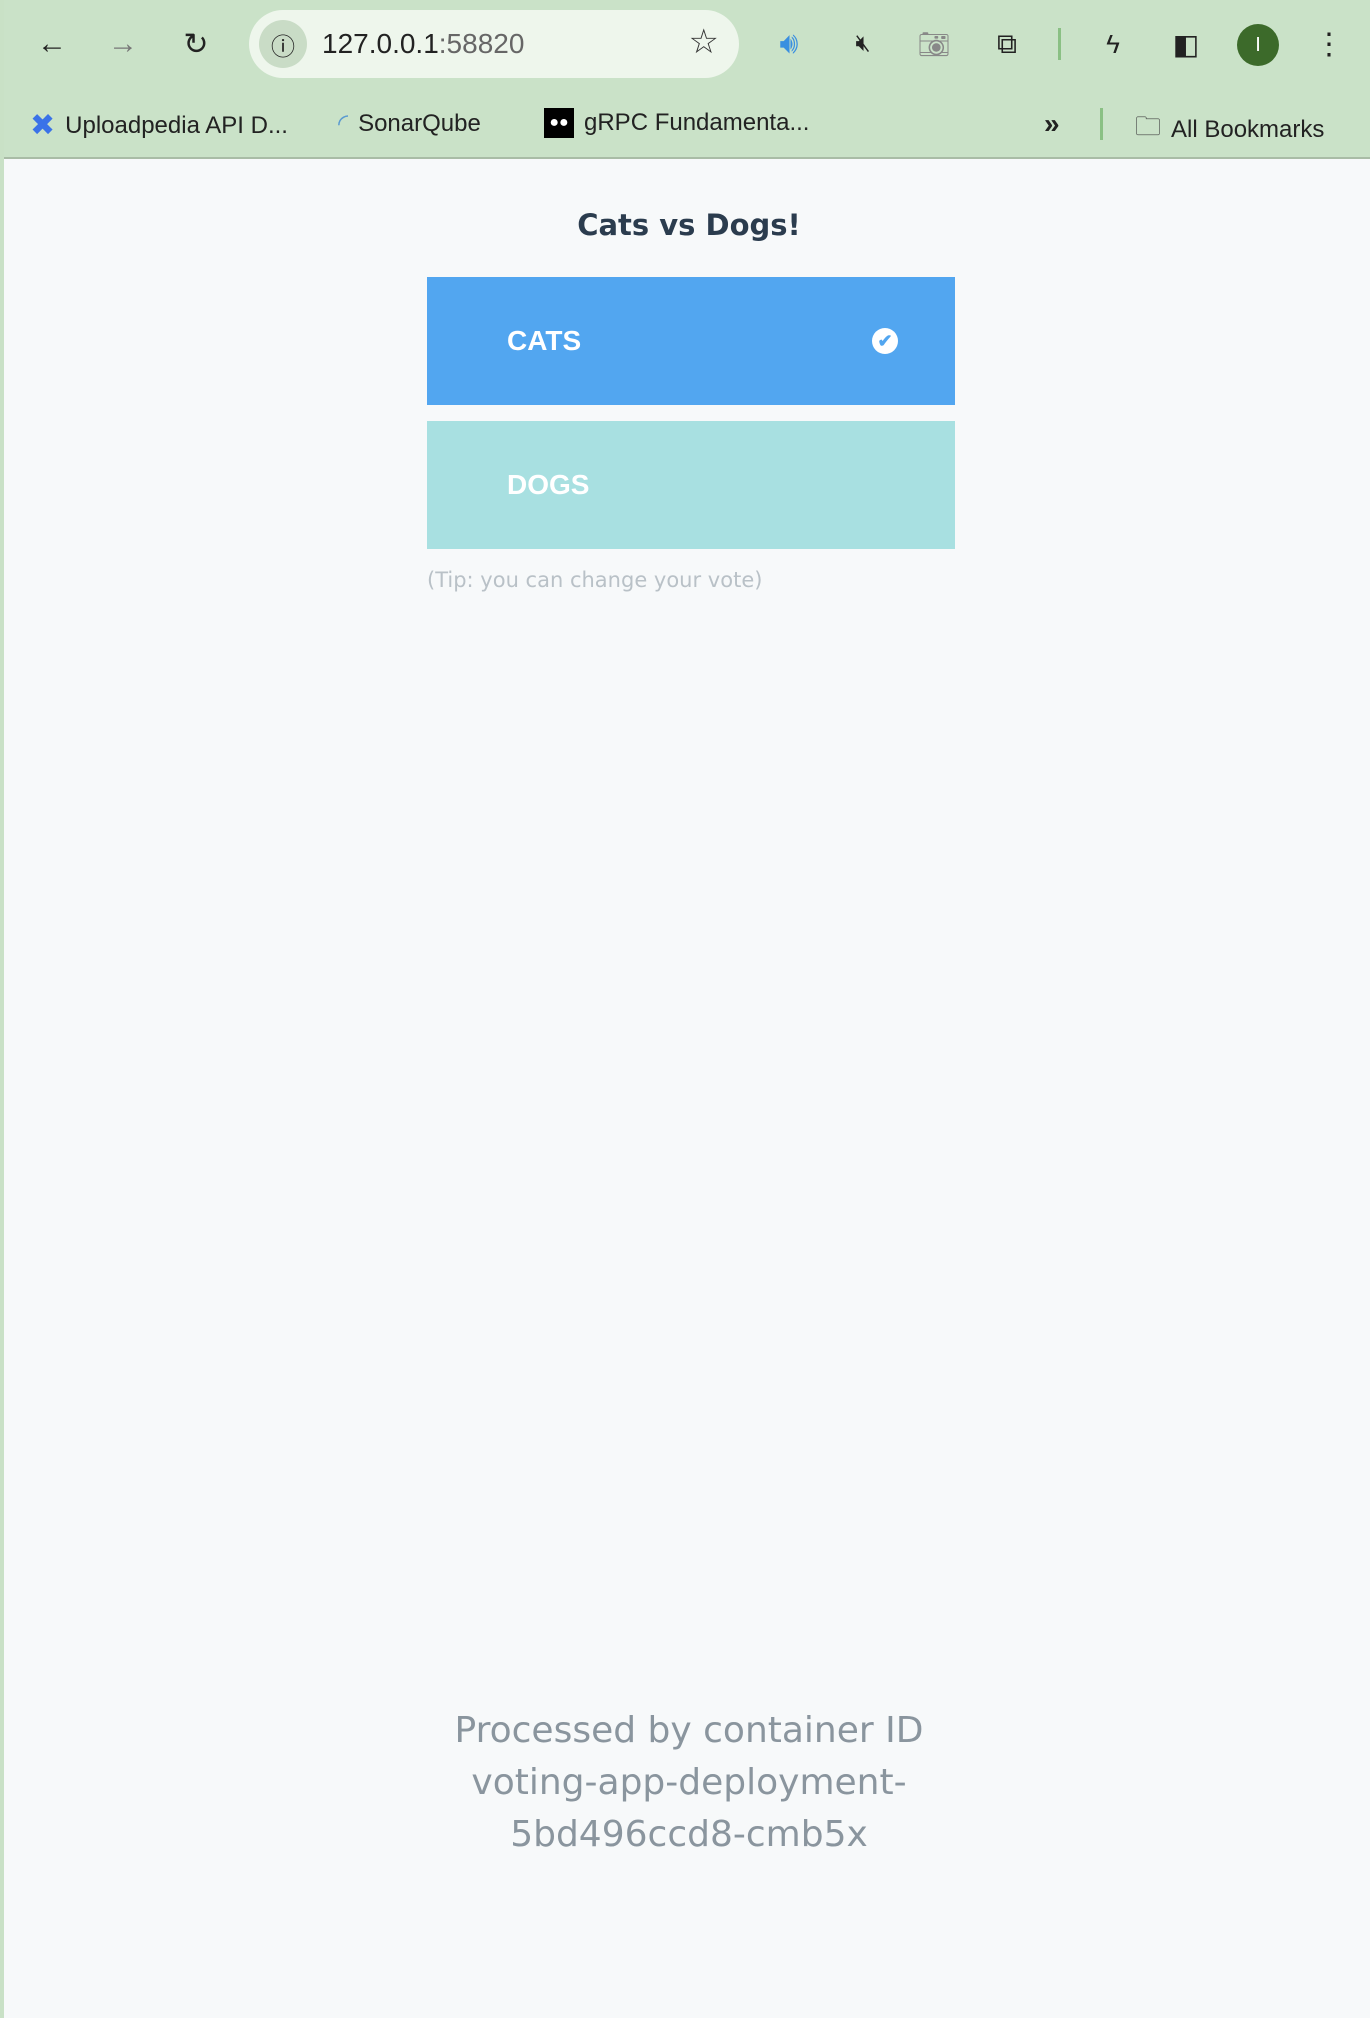 This screenshot has width=1370, height=2018. Describe the element at coordinates (691, 485) in the screenshot. I see `vote-dogs-button: DOGS` at that location.